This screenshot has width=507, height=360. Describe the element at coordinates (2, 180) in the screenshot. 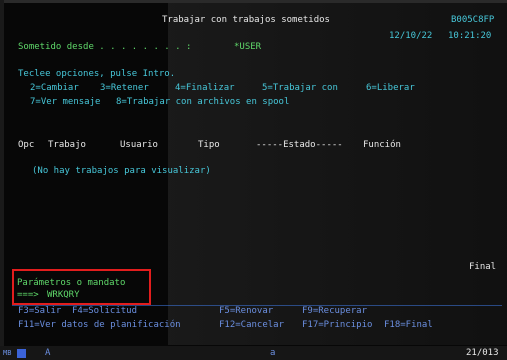

I see `monitor-bezel-left` at that location.